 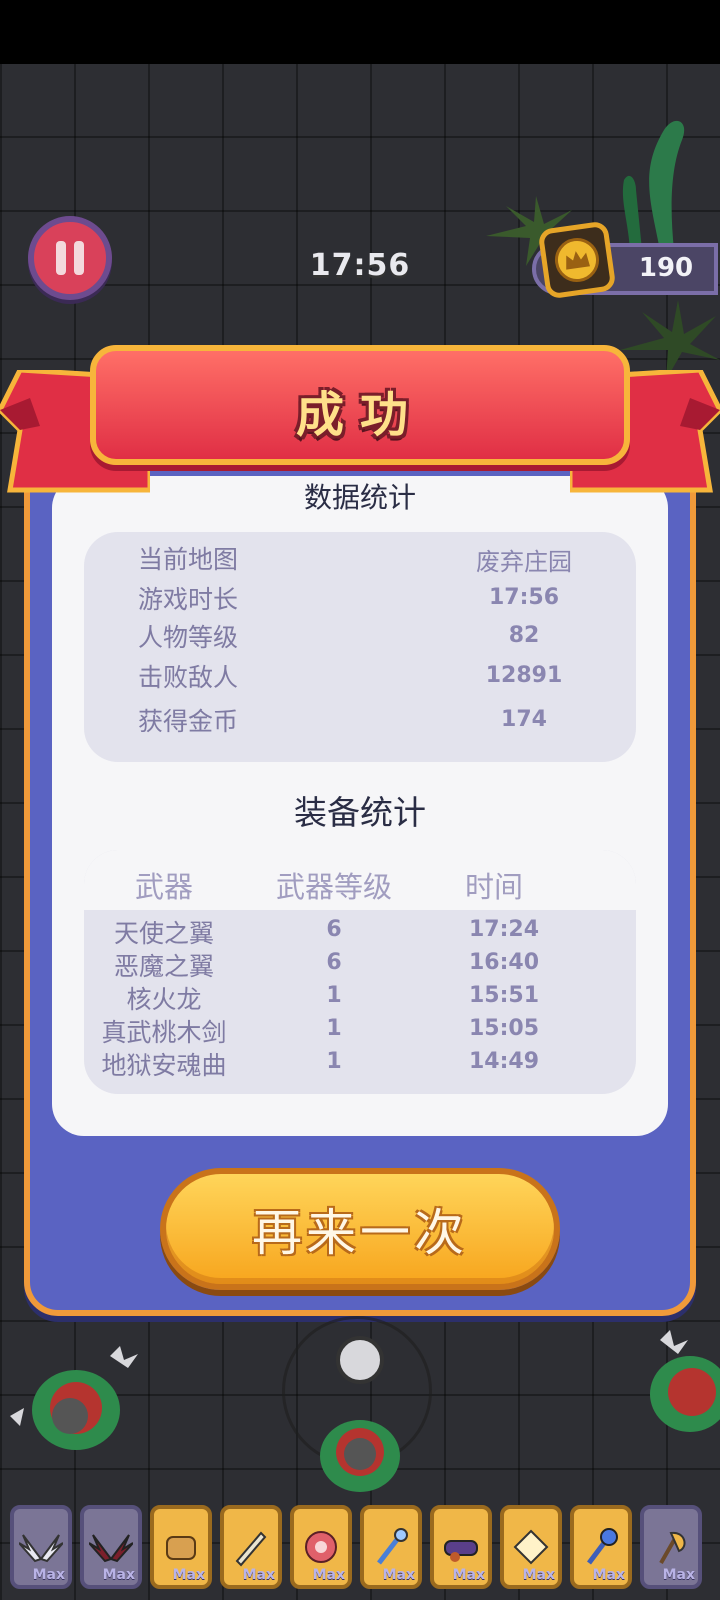 I want to click on result-title: 成功, so click(x=359, y=415).